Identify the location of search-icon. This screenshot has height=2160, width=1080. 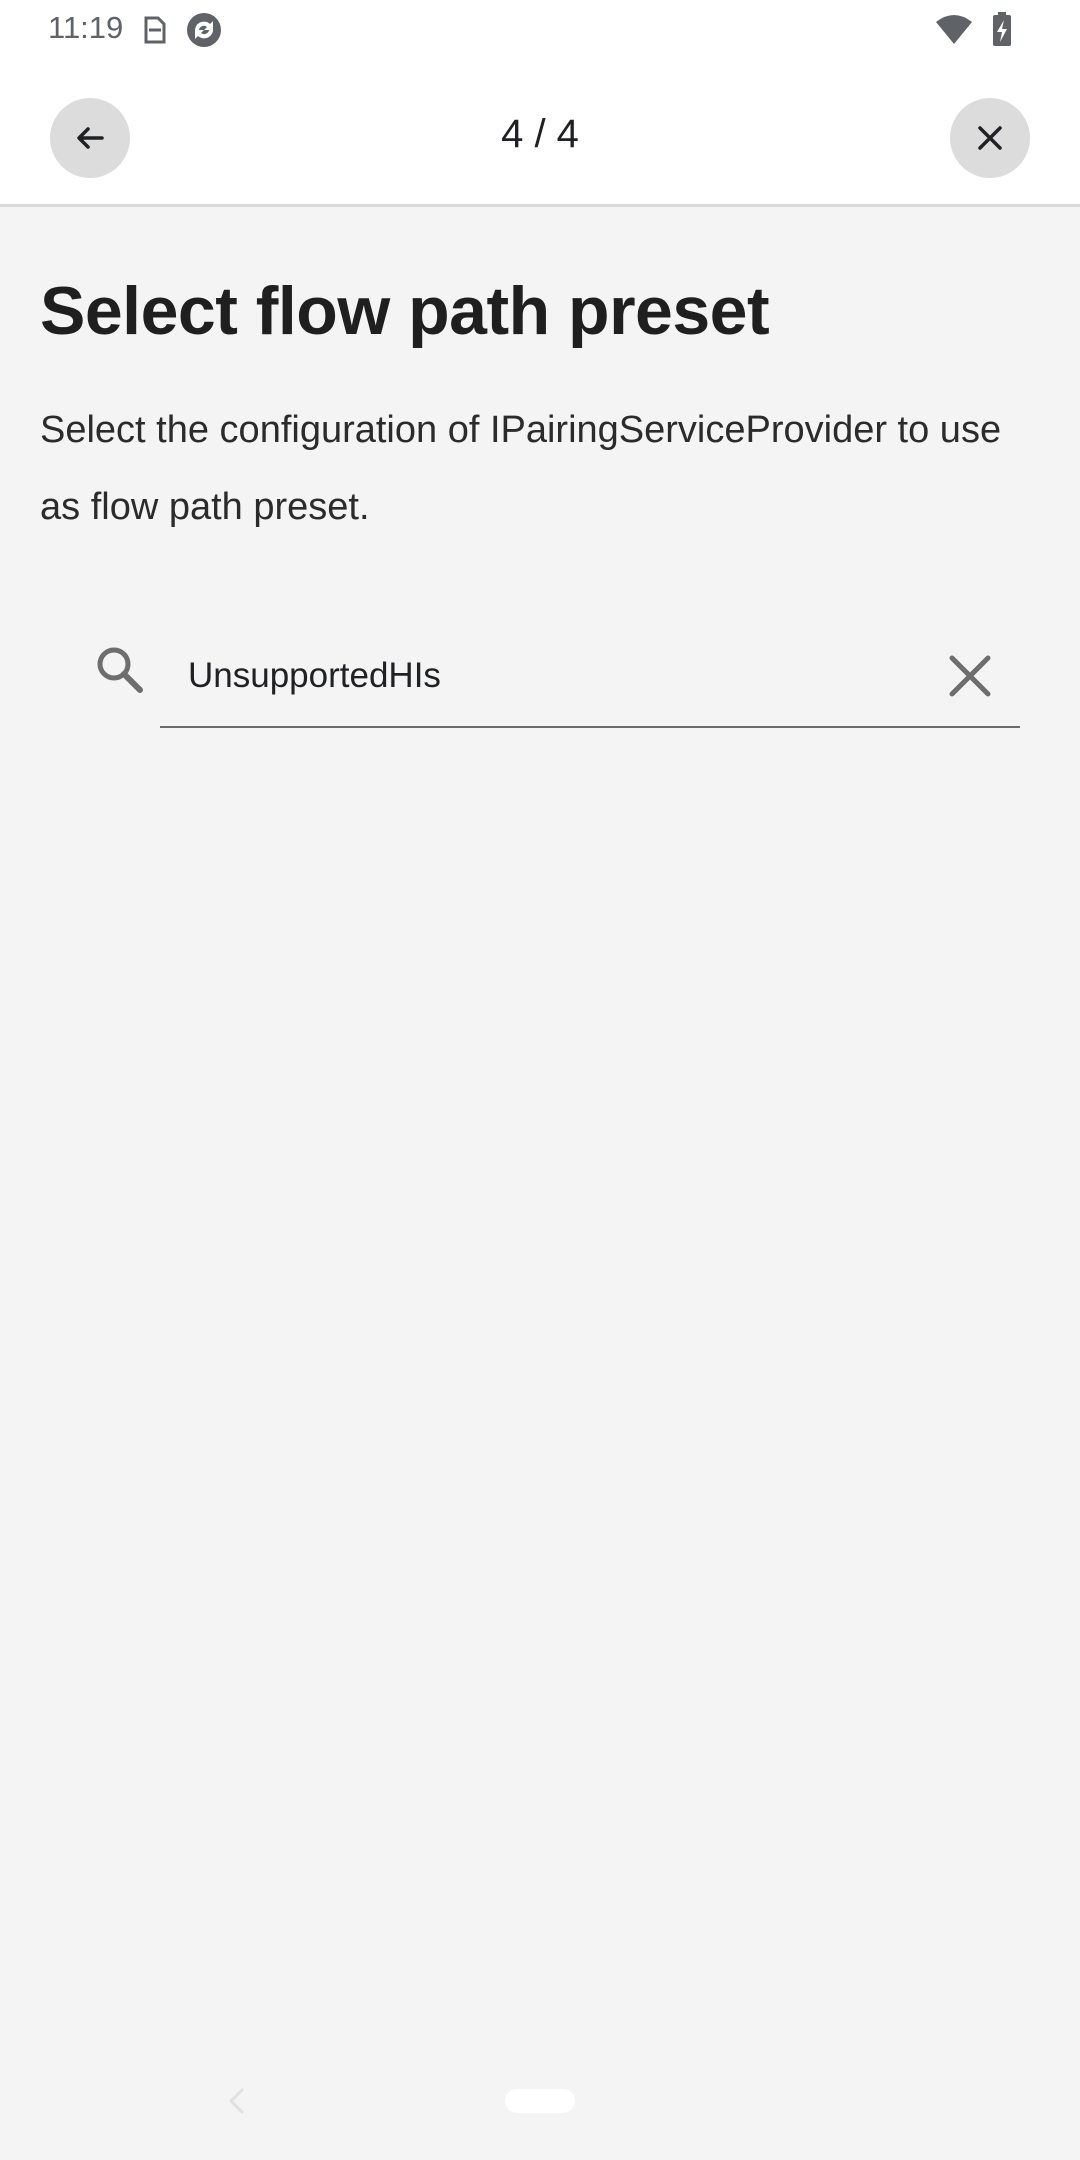
(120, 670).